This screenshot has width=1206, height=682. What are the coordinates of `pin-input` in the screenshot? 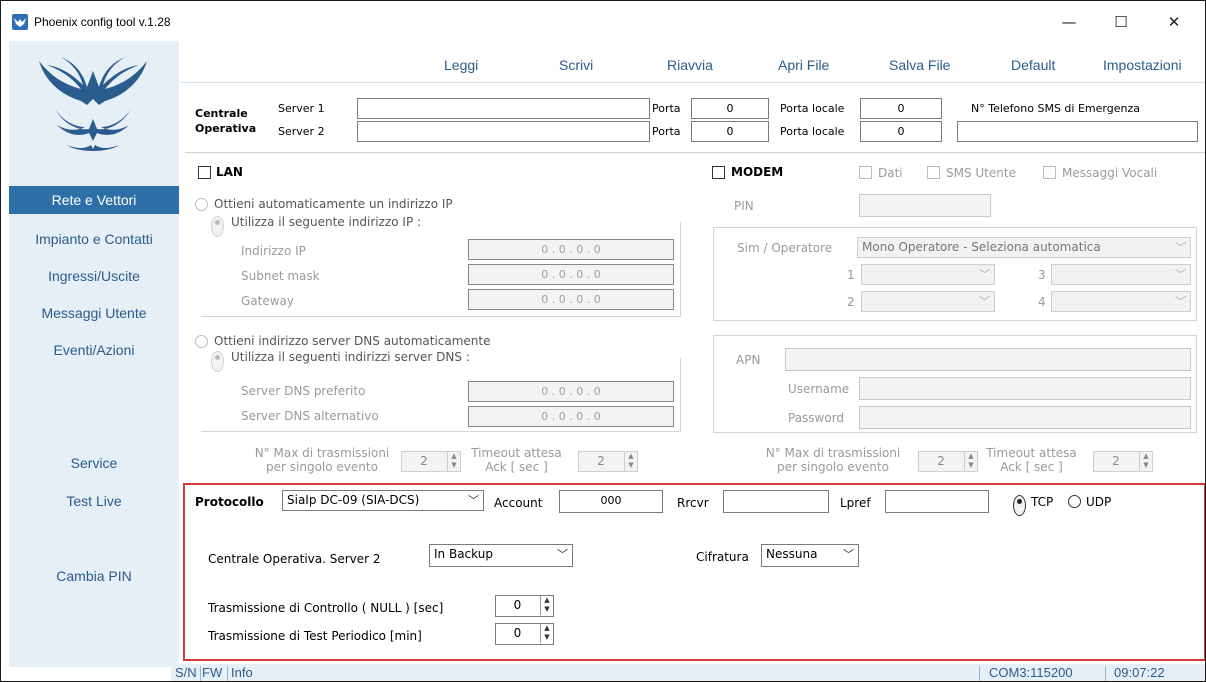 It's located at (925, 205).